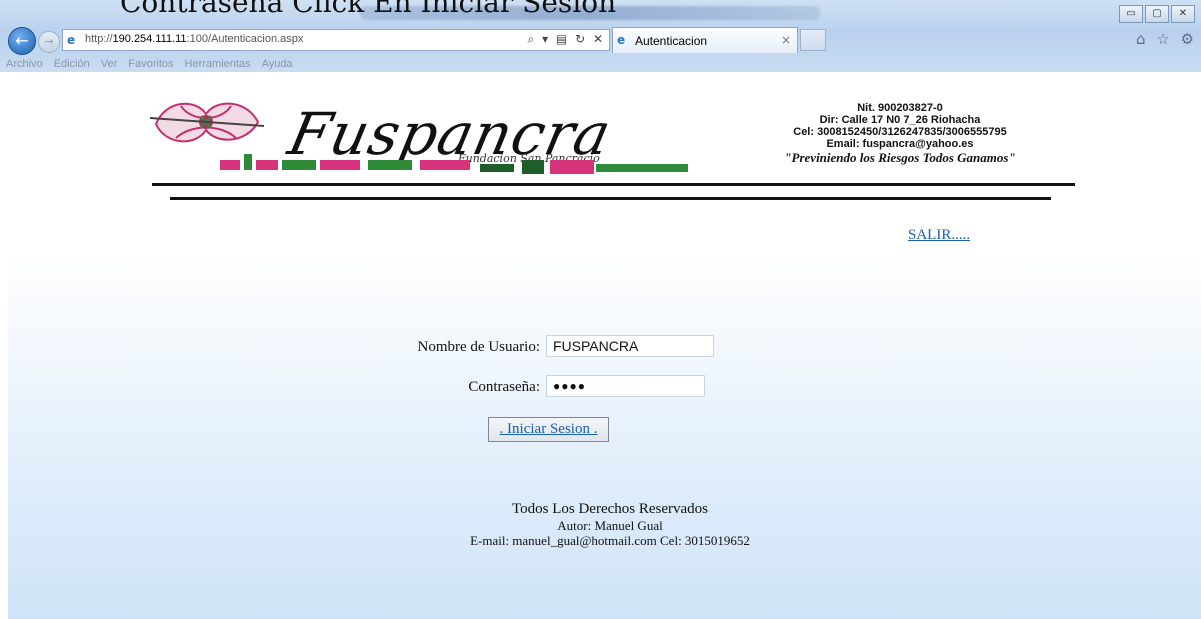 The height and width of the screenshot is (619, 1201). I want to click on new-tab-button, so click(813, 40).